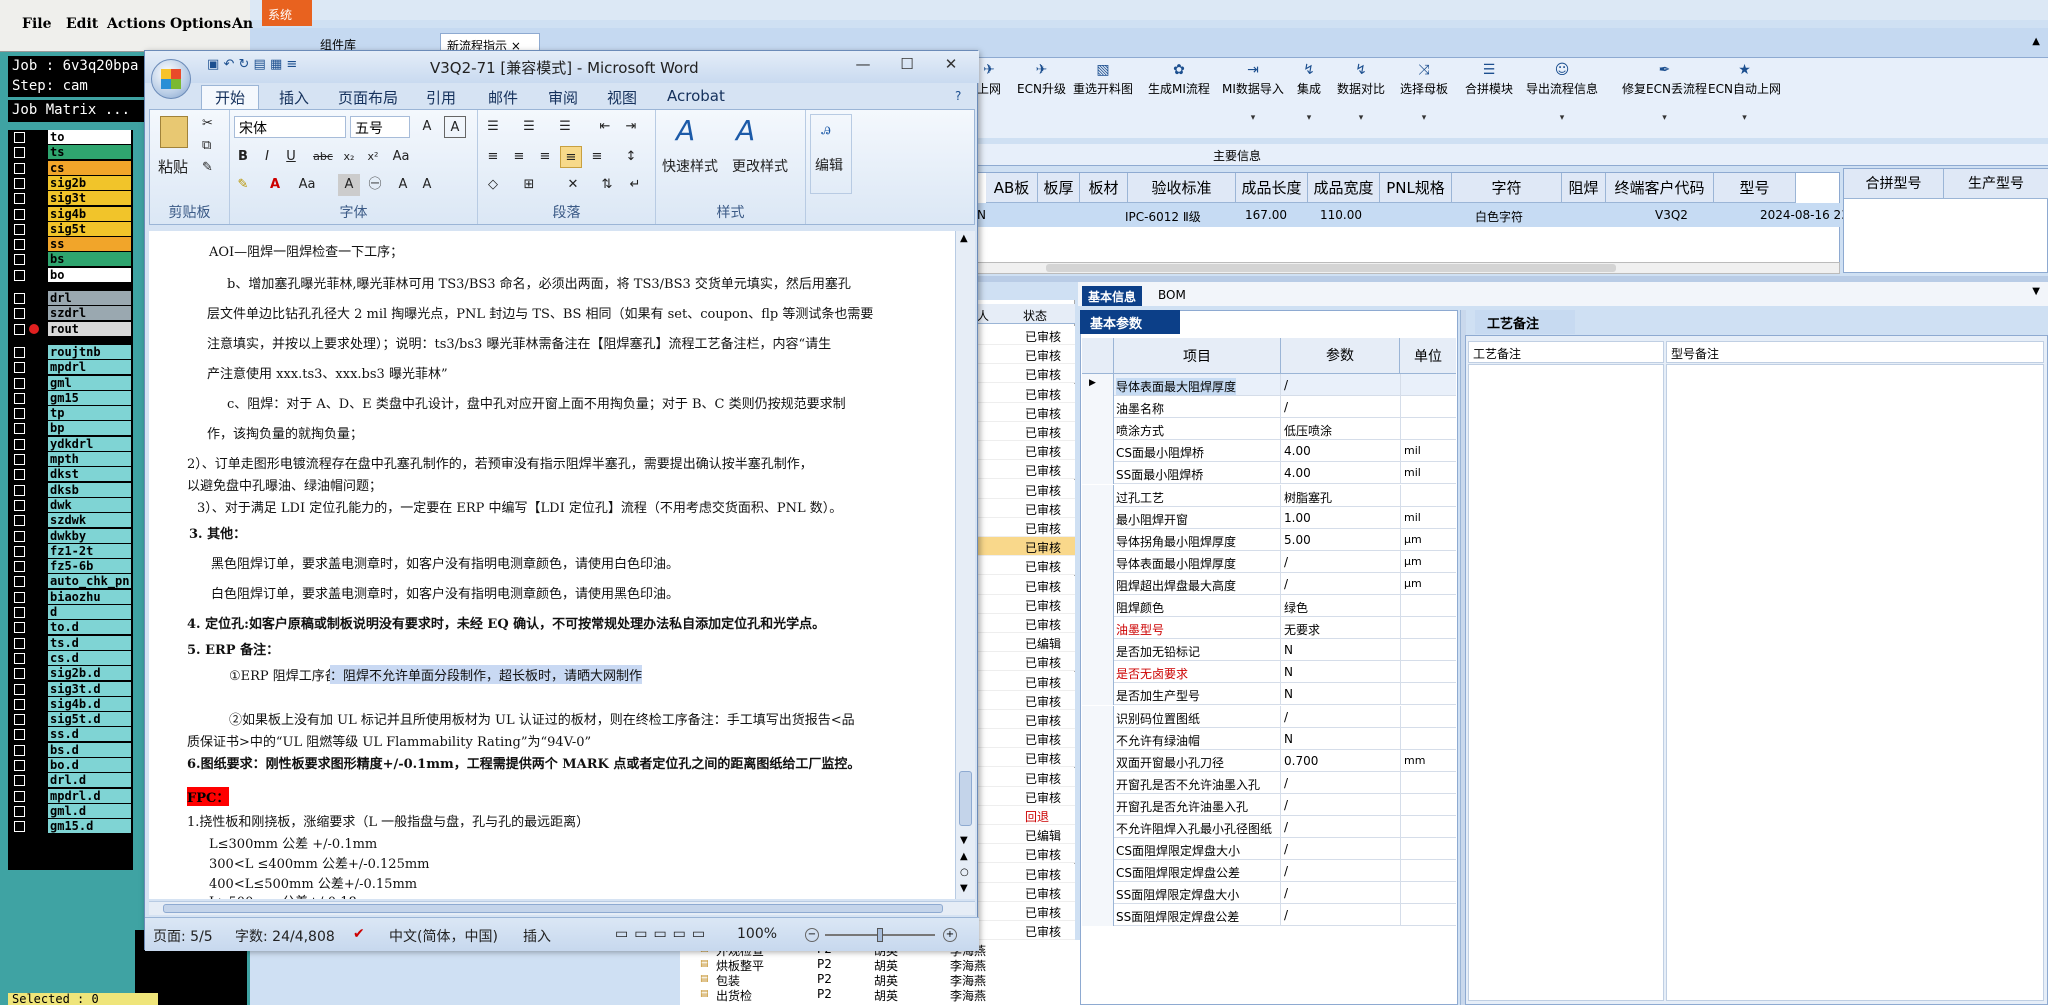 The height and width of the screenshot is (1005, 2048). I want to click on layer-row: ts, so click(70, 152).